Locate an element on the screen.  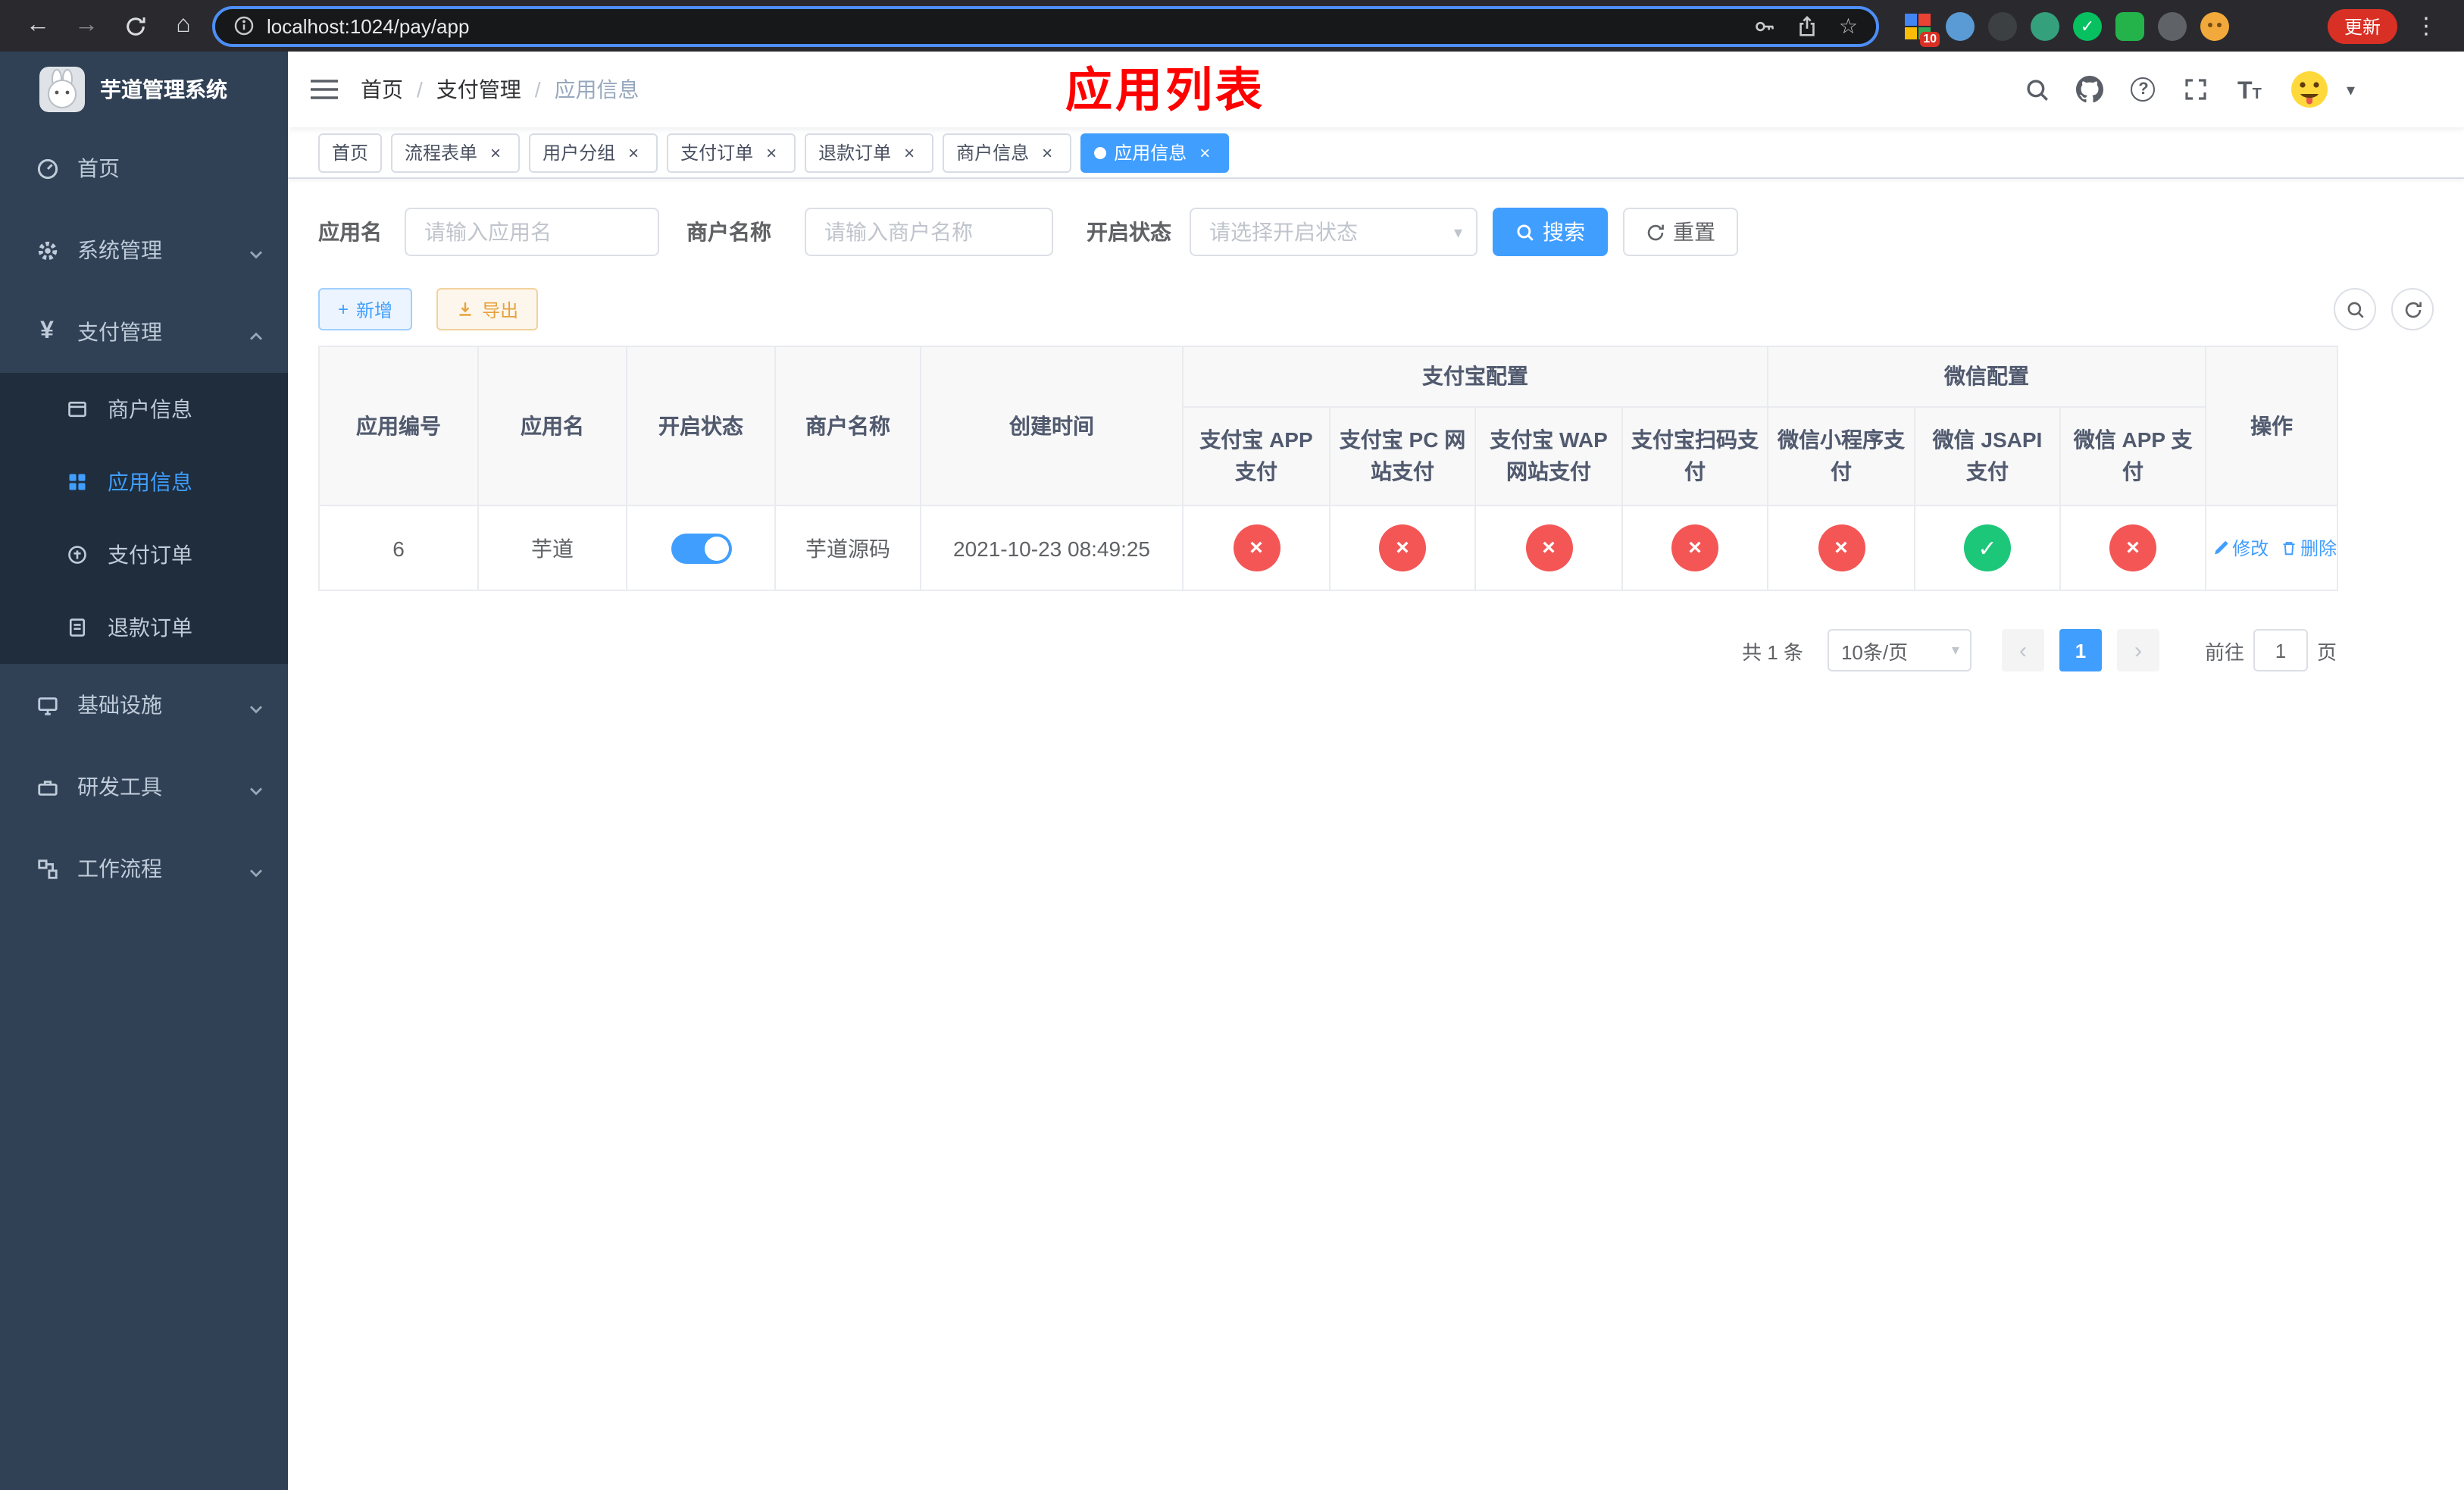
sidebar-item-label: 工作流程 is located at coordinates (119, 868).